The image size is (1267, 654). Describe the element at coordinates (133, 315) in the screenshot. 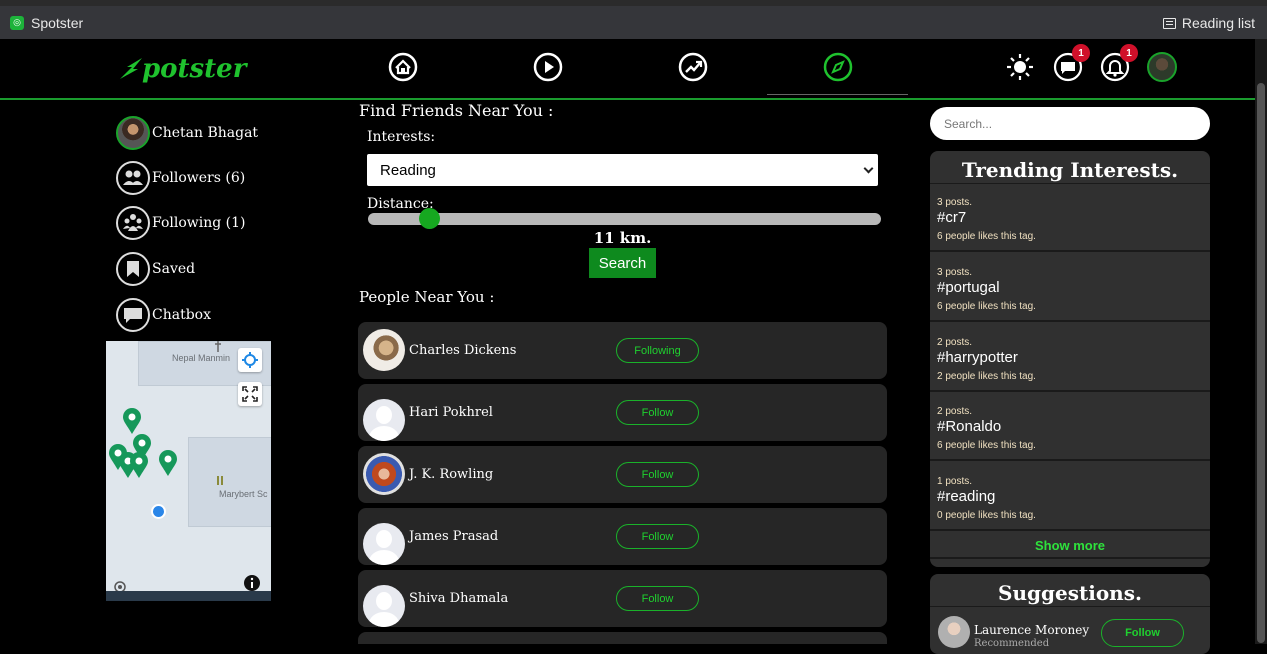

I see `chat-icon` at that location.